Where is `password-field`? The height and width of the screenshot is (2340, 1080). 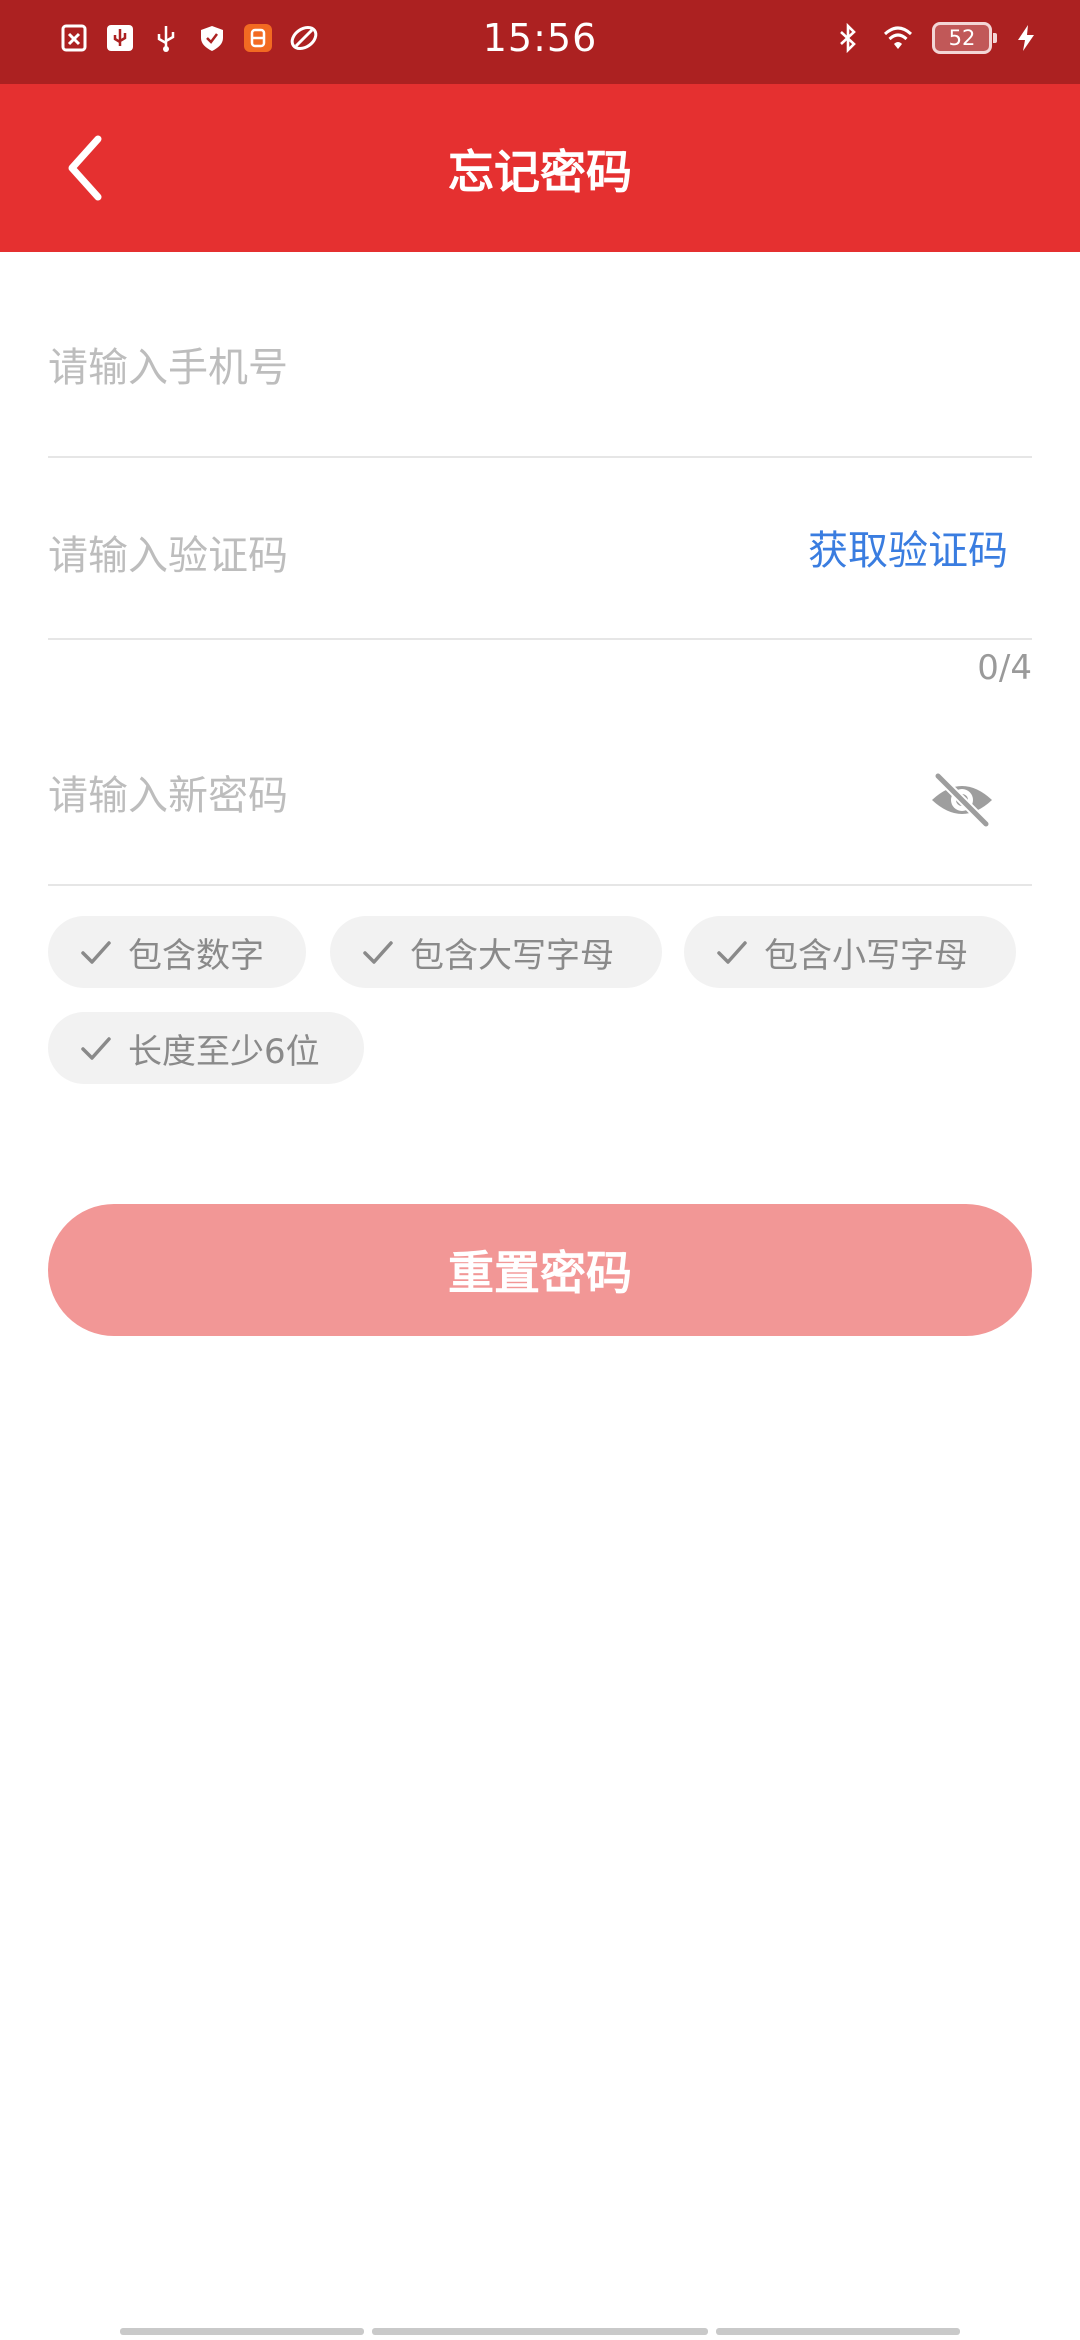 password-field is located at coordinates (540, 796).